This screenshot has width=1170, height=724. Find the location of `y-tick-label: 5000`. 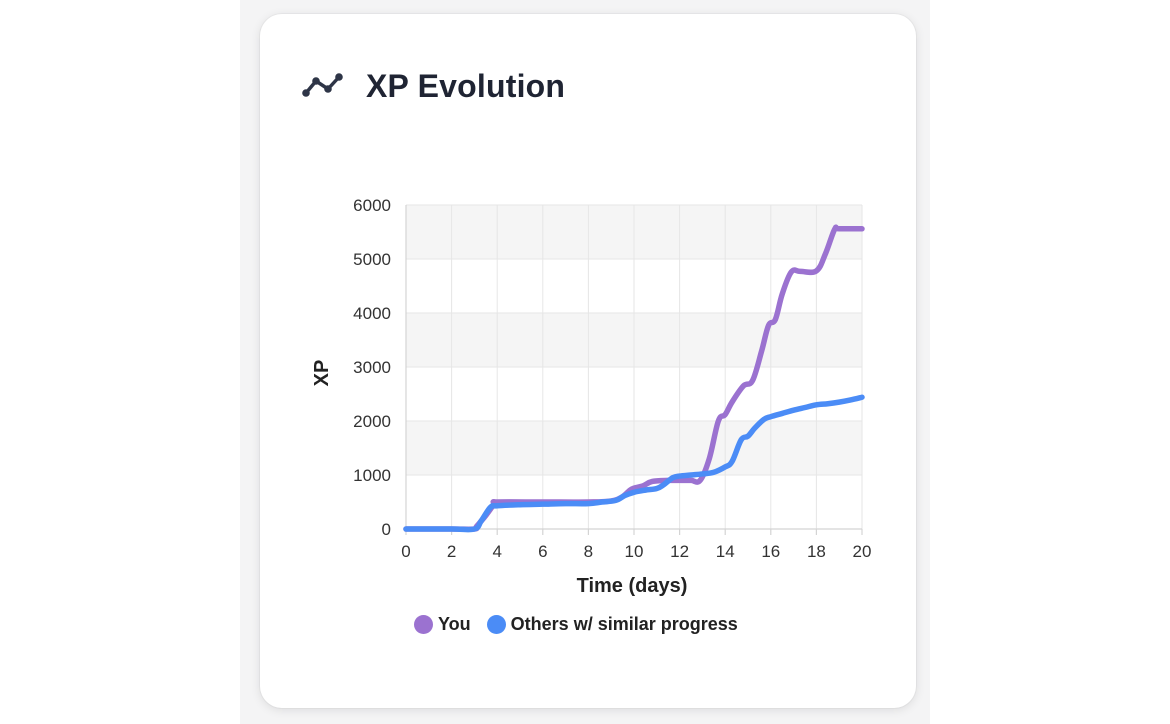

y-tick-label: 5000 is located at coordinates (372, 259).